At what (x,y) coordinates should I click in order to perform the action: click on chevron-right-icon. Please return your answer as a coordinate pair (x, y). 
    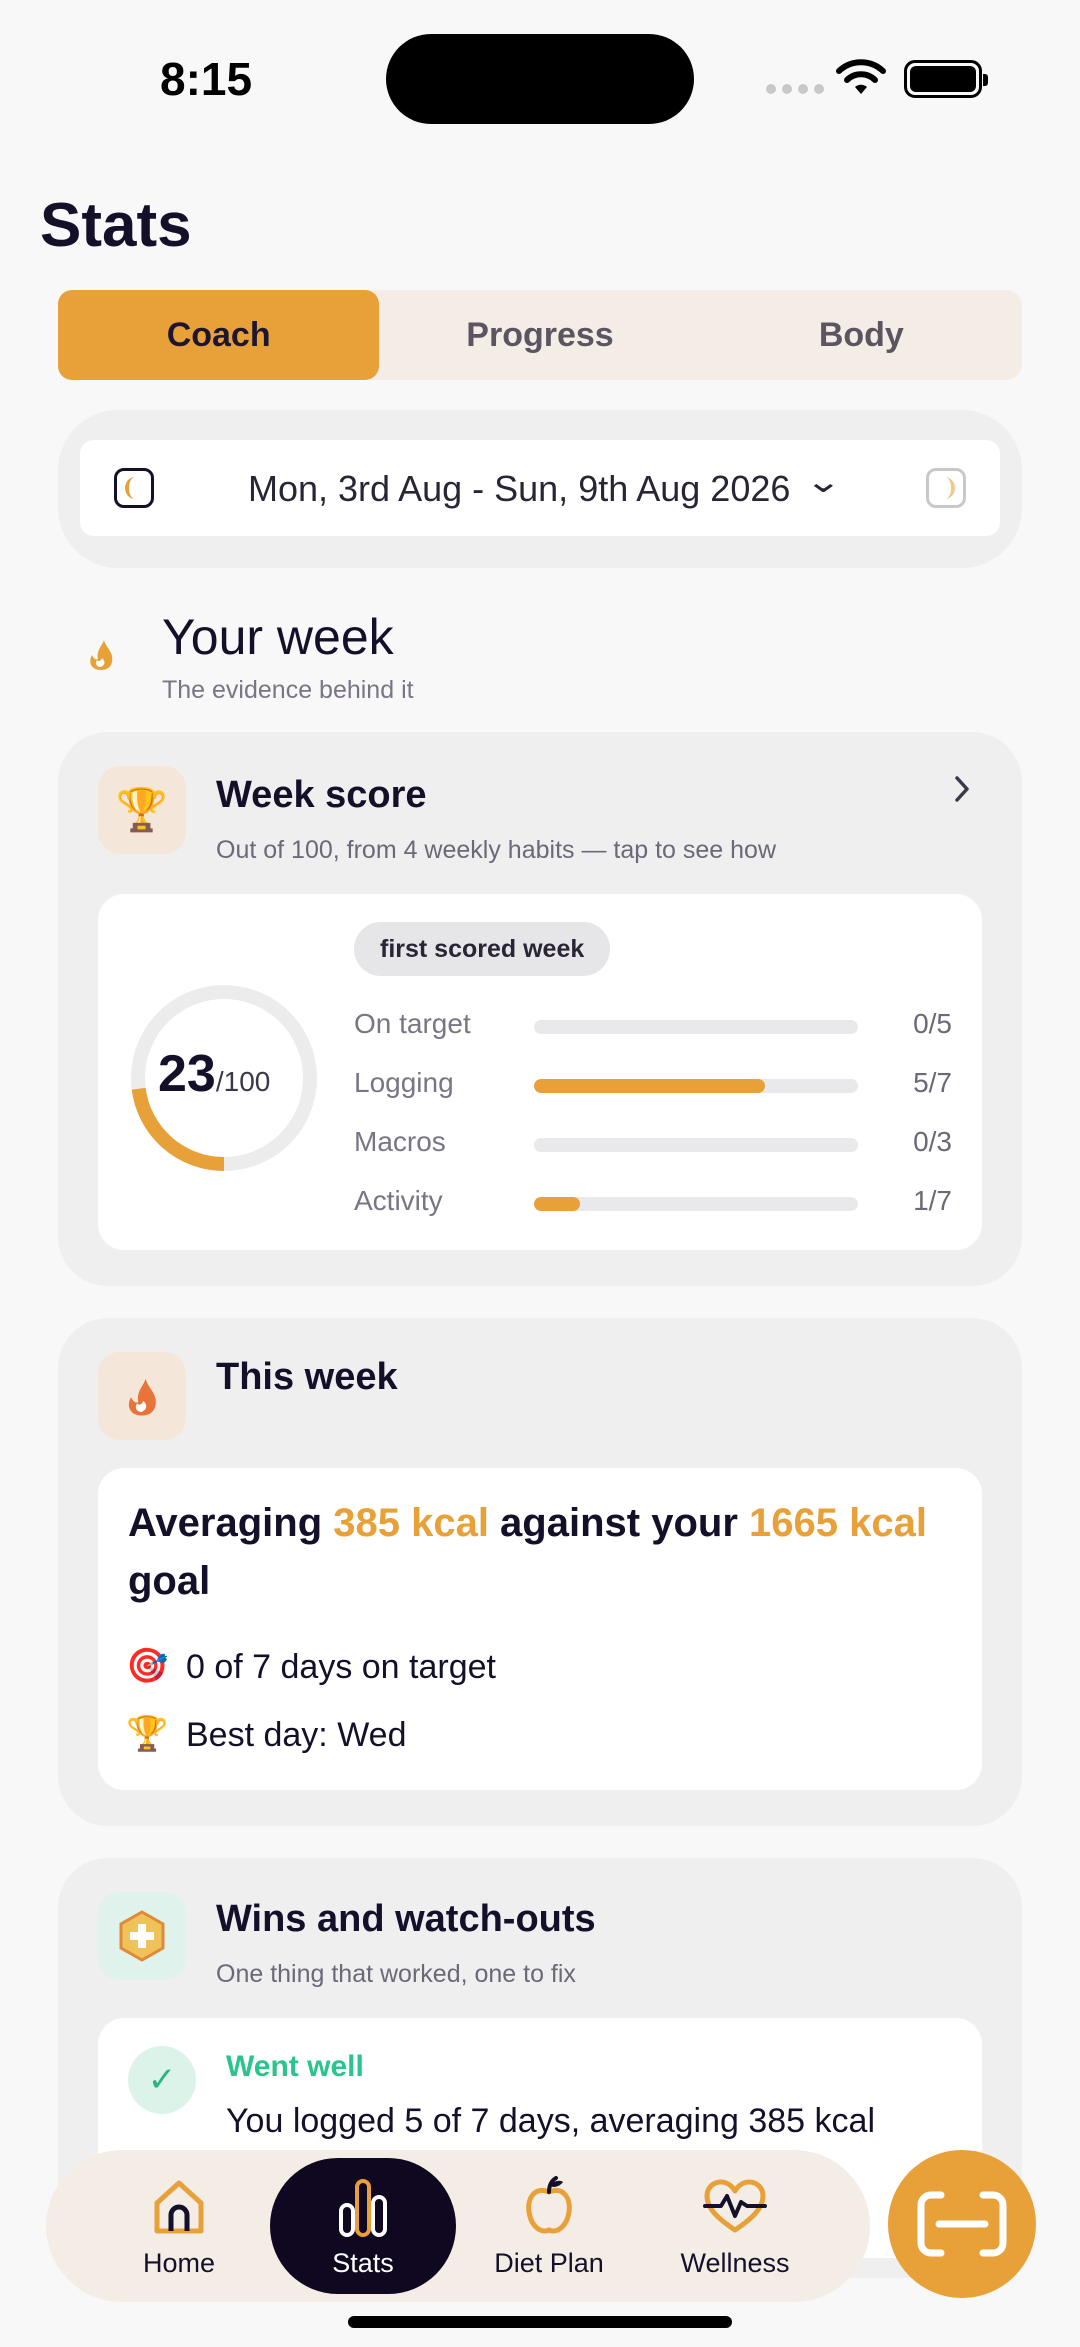
    Looking at the image, I should click on (962, 789).